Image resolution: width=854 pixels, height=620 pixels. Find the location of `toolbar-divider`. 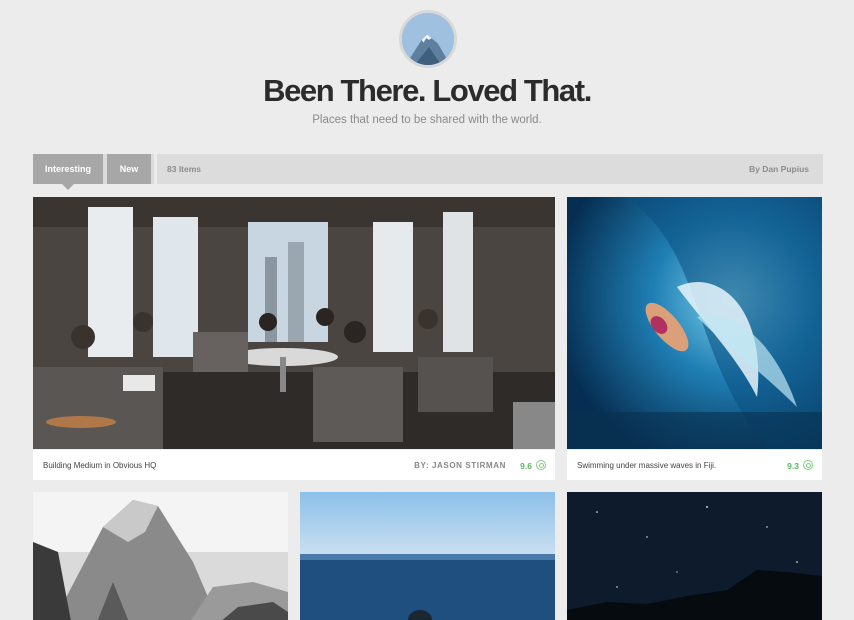

toolbar-divider is located at coordinates (155, 169).